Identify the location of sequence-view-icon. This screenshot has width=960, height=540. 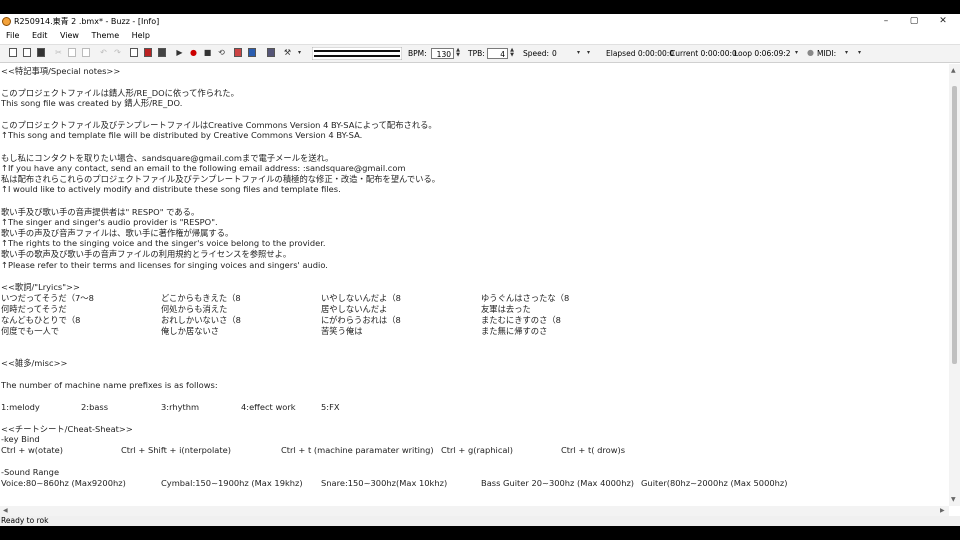
(162, 52).